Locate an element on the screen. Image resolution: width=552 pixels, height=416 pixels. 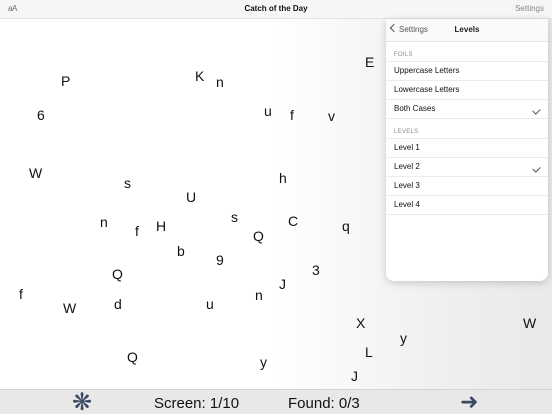
option-label: Level 1 is located at coordinates (407, 147).